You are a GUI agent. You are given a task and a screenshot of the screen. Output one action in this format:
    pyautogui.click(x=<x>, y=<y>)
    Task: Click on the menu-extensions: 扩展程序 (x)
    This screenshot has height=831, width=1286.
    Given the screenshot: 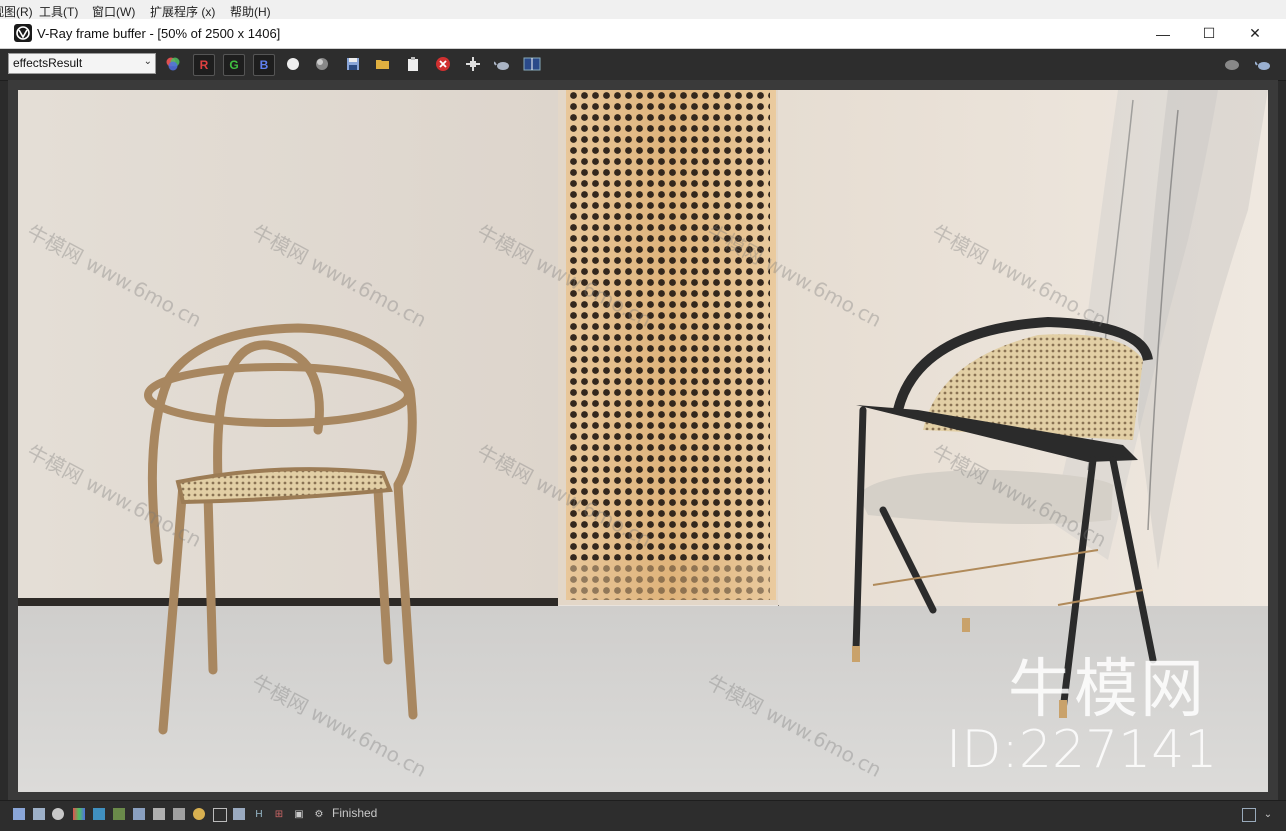 What is the action you would take?
    pyautogui.click(x=182, y=11)
    